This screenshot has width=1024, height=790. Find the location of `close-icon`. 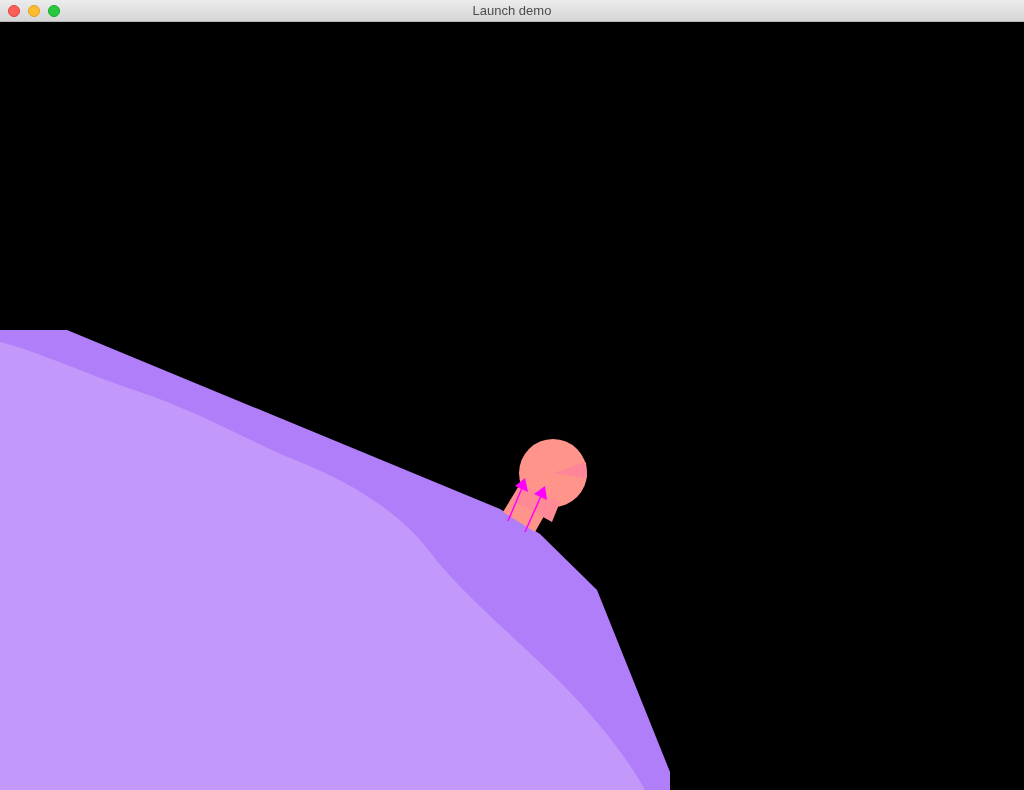

close-icon is located at coordinates (14, 11).